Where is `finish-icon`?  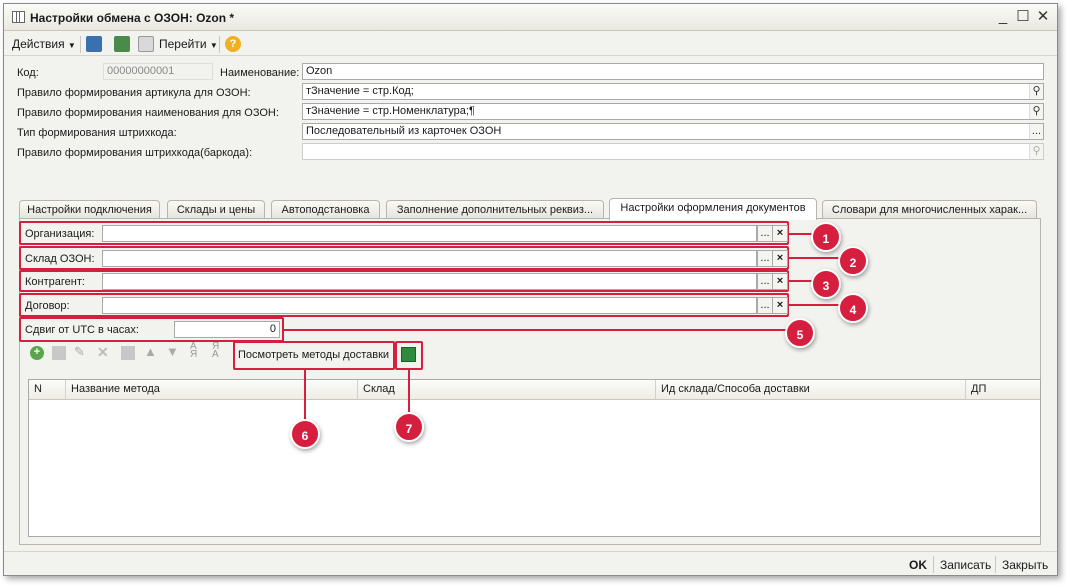
finish-icon is located at coordinates (128, 353).